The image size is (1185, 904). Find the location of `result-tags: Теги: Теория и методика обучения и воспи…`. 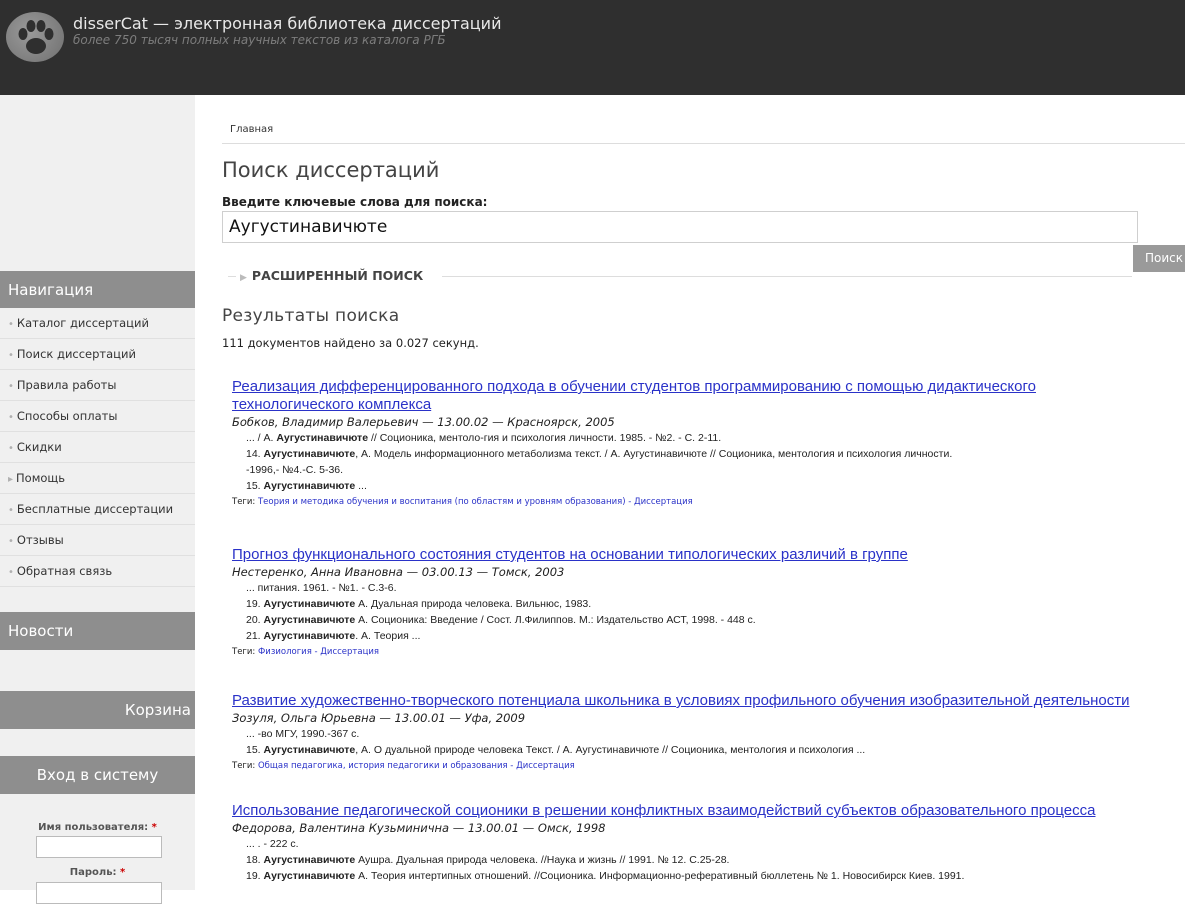

result-tags: Теги: Теория и методика обучения и воспи… is located at coordinates (462, 502).